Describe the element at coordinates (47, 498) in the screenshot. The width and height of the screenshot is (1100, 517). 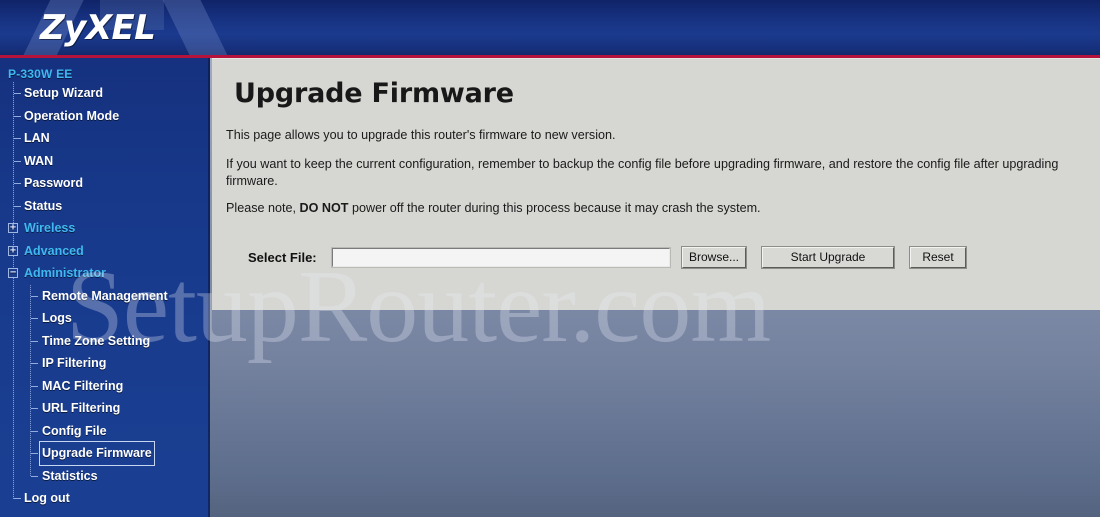
I see `sidebar-item-label: Log out` at that location.